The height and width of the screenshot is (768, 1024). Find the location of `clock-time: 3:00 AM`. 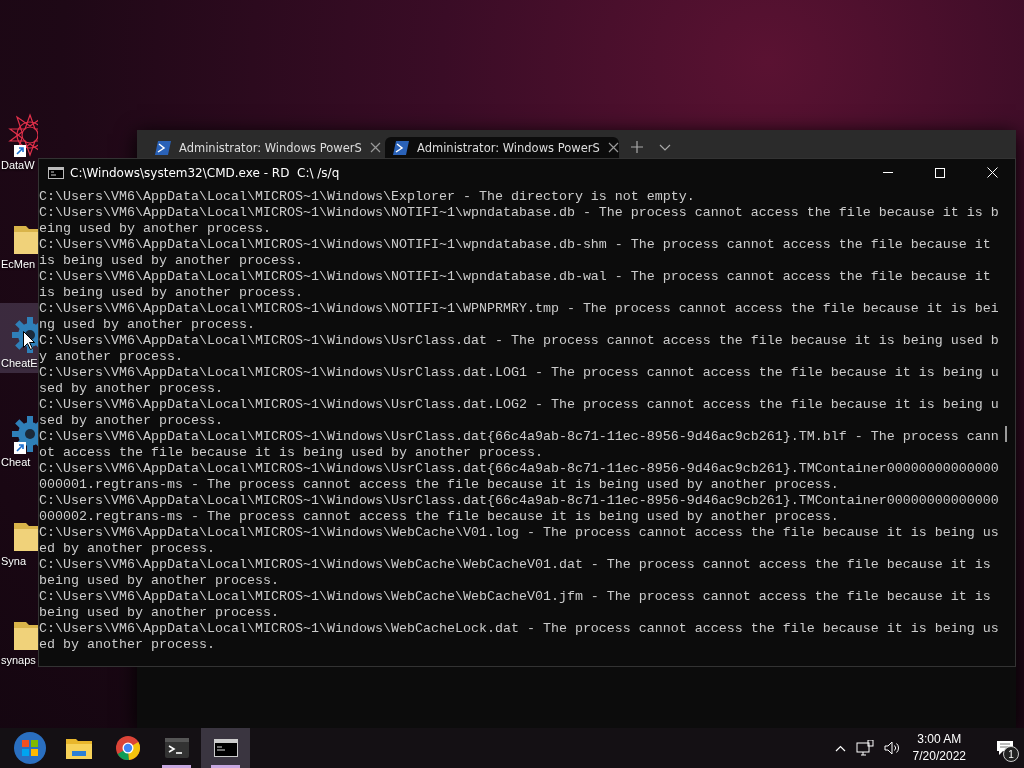

clock-time: 3:00 AM is located at coordinates (939, 739).